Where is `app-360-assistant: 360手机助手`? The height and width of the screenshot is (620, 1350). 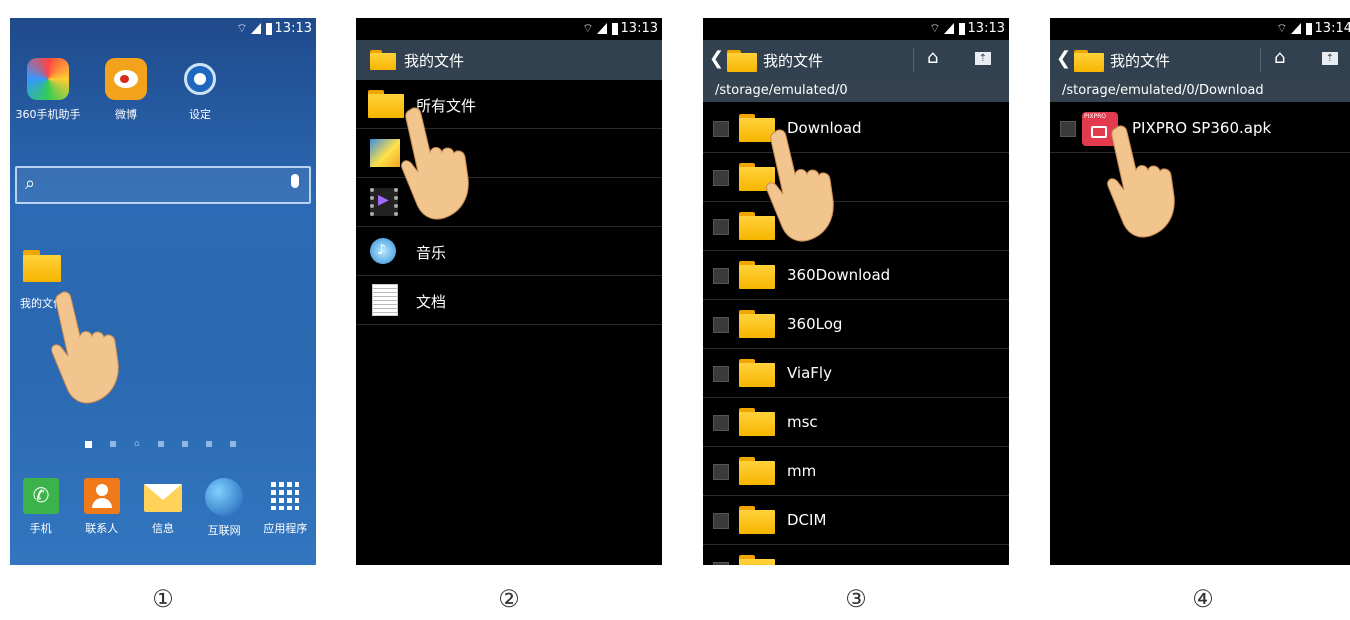
app-360-assistant: 360手机助手 is located at coordinates (49, 90).